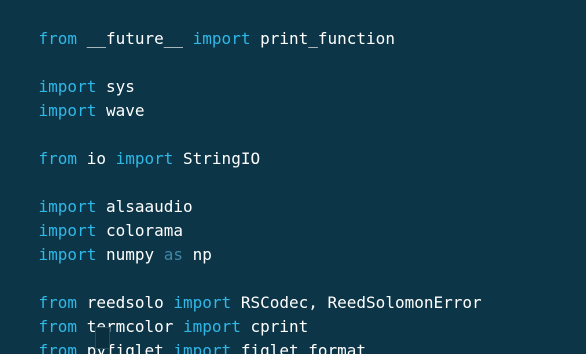 Image resolution: width=586 pixels, height=354 pixels. I want to click on keyword-as: as, so click(173, 254).